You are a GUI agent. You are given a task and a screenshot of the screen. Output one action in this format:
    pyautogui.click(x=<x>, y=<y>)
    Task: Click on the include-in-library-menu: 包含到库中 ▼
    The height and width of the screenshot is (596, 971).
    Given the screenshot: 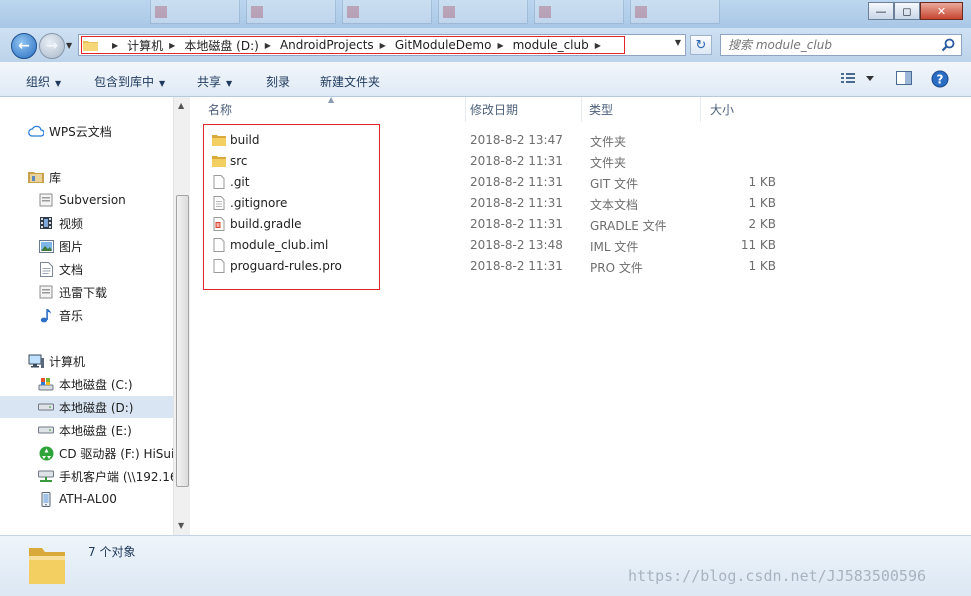 What is the action you would take?
    pyautogui.click(x=129, y=81)
    